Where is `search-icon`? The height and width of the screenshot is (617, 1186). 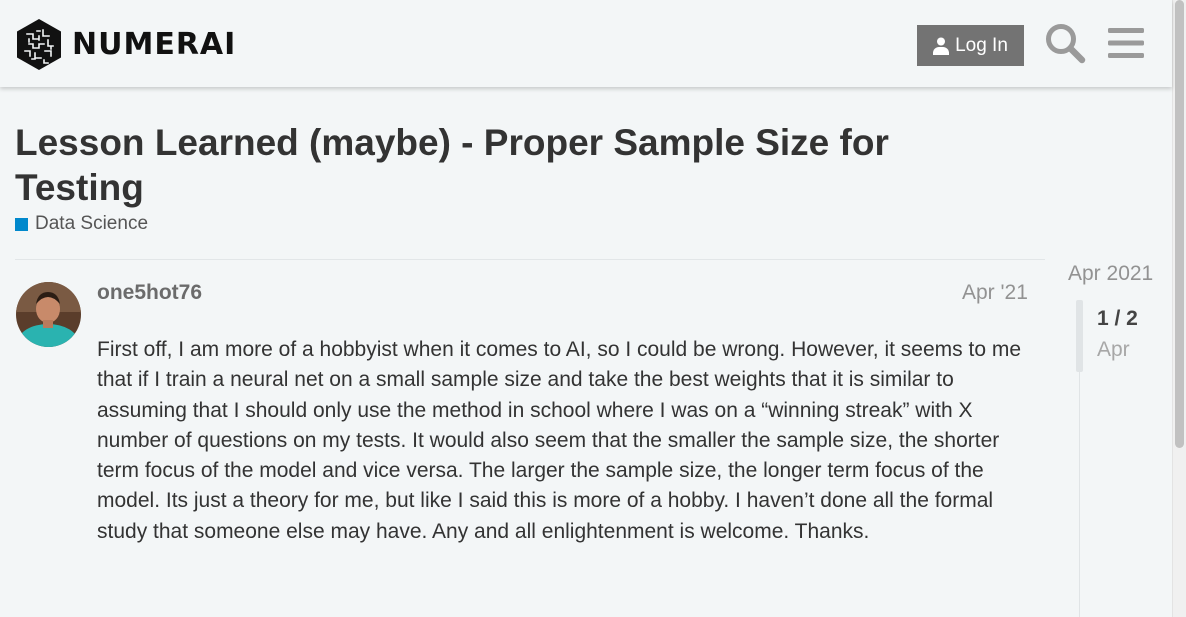
search-icon is located at coordinates (1065, 43).